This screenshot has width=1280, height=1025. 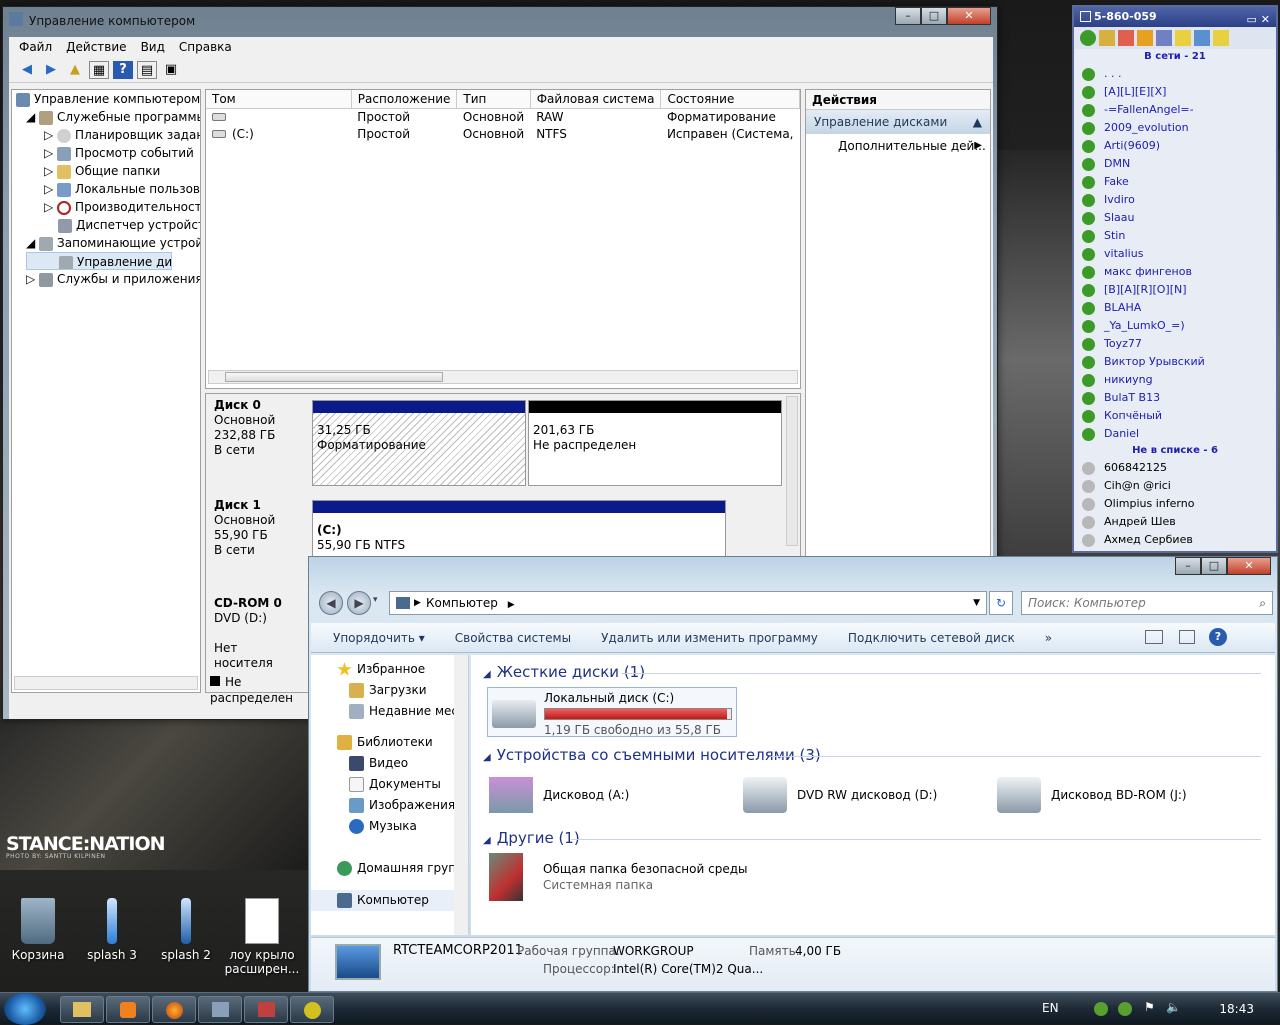 I want to click on show-actions-icon: ▤, so click(x=147, y=69).